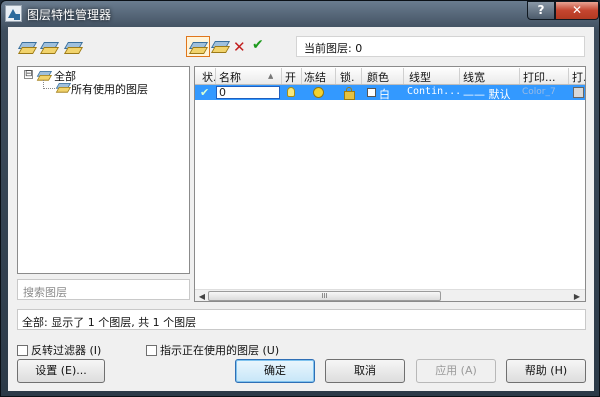 This screenshot has height=397, width=600. Describe the element at coordinates (324, 296) in the screenshot. I see `scroll-thumb: III` at that location.